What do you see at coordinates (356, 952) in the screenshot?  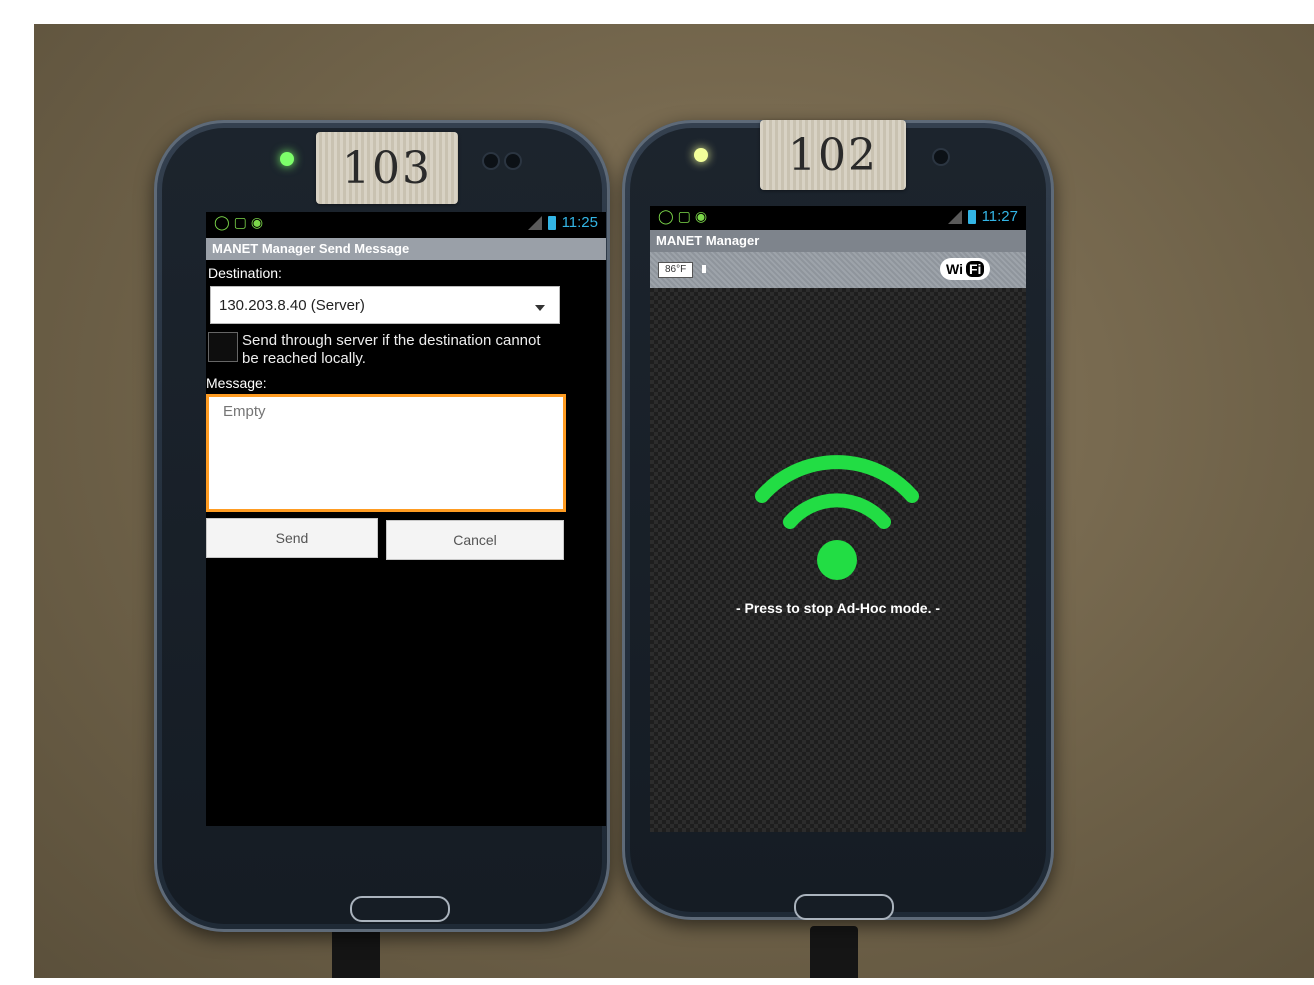 I see `usb-cable-left` at bounding box center [356, 952].